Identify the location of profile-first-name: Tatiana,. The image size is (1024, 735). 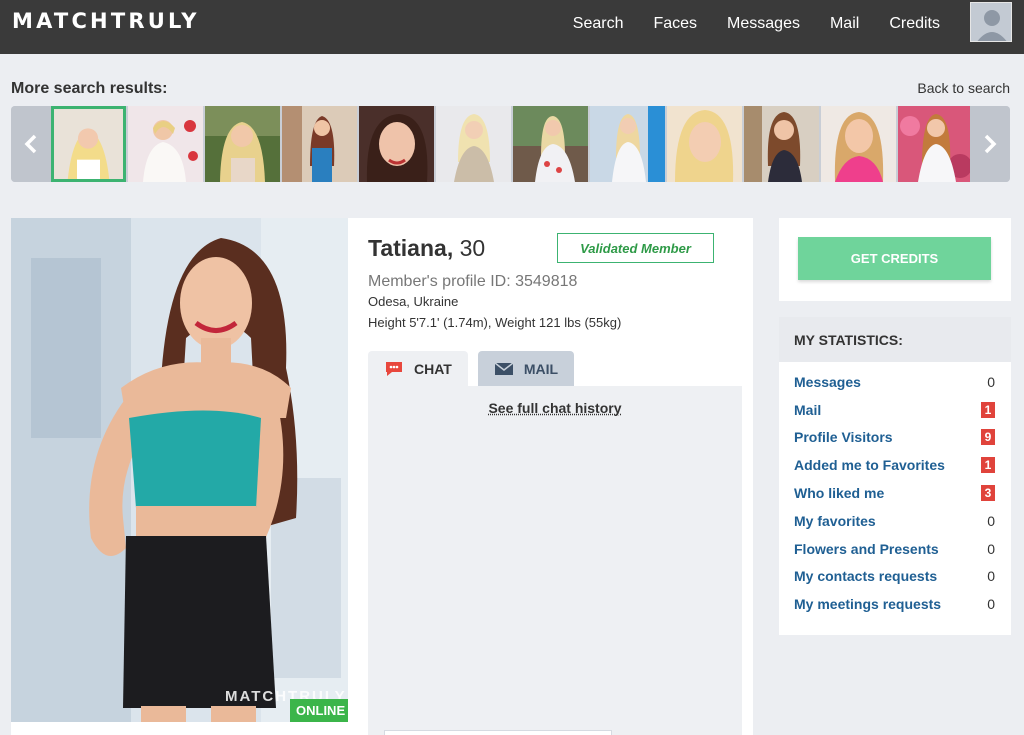
(411, 248).